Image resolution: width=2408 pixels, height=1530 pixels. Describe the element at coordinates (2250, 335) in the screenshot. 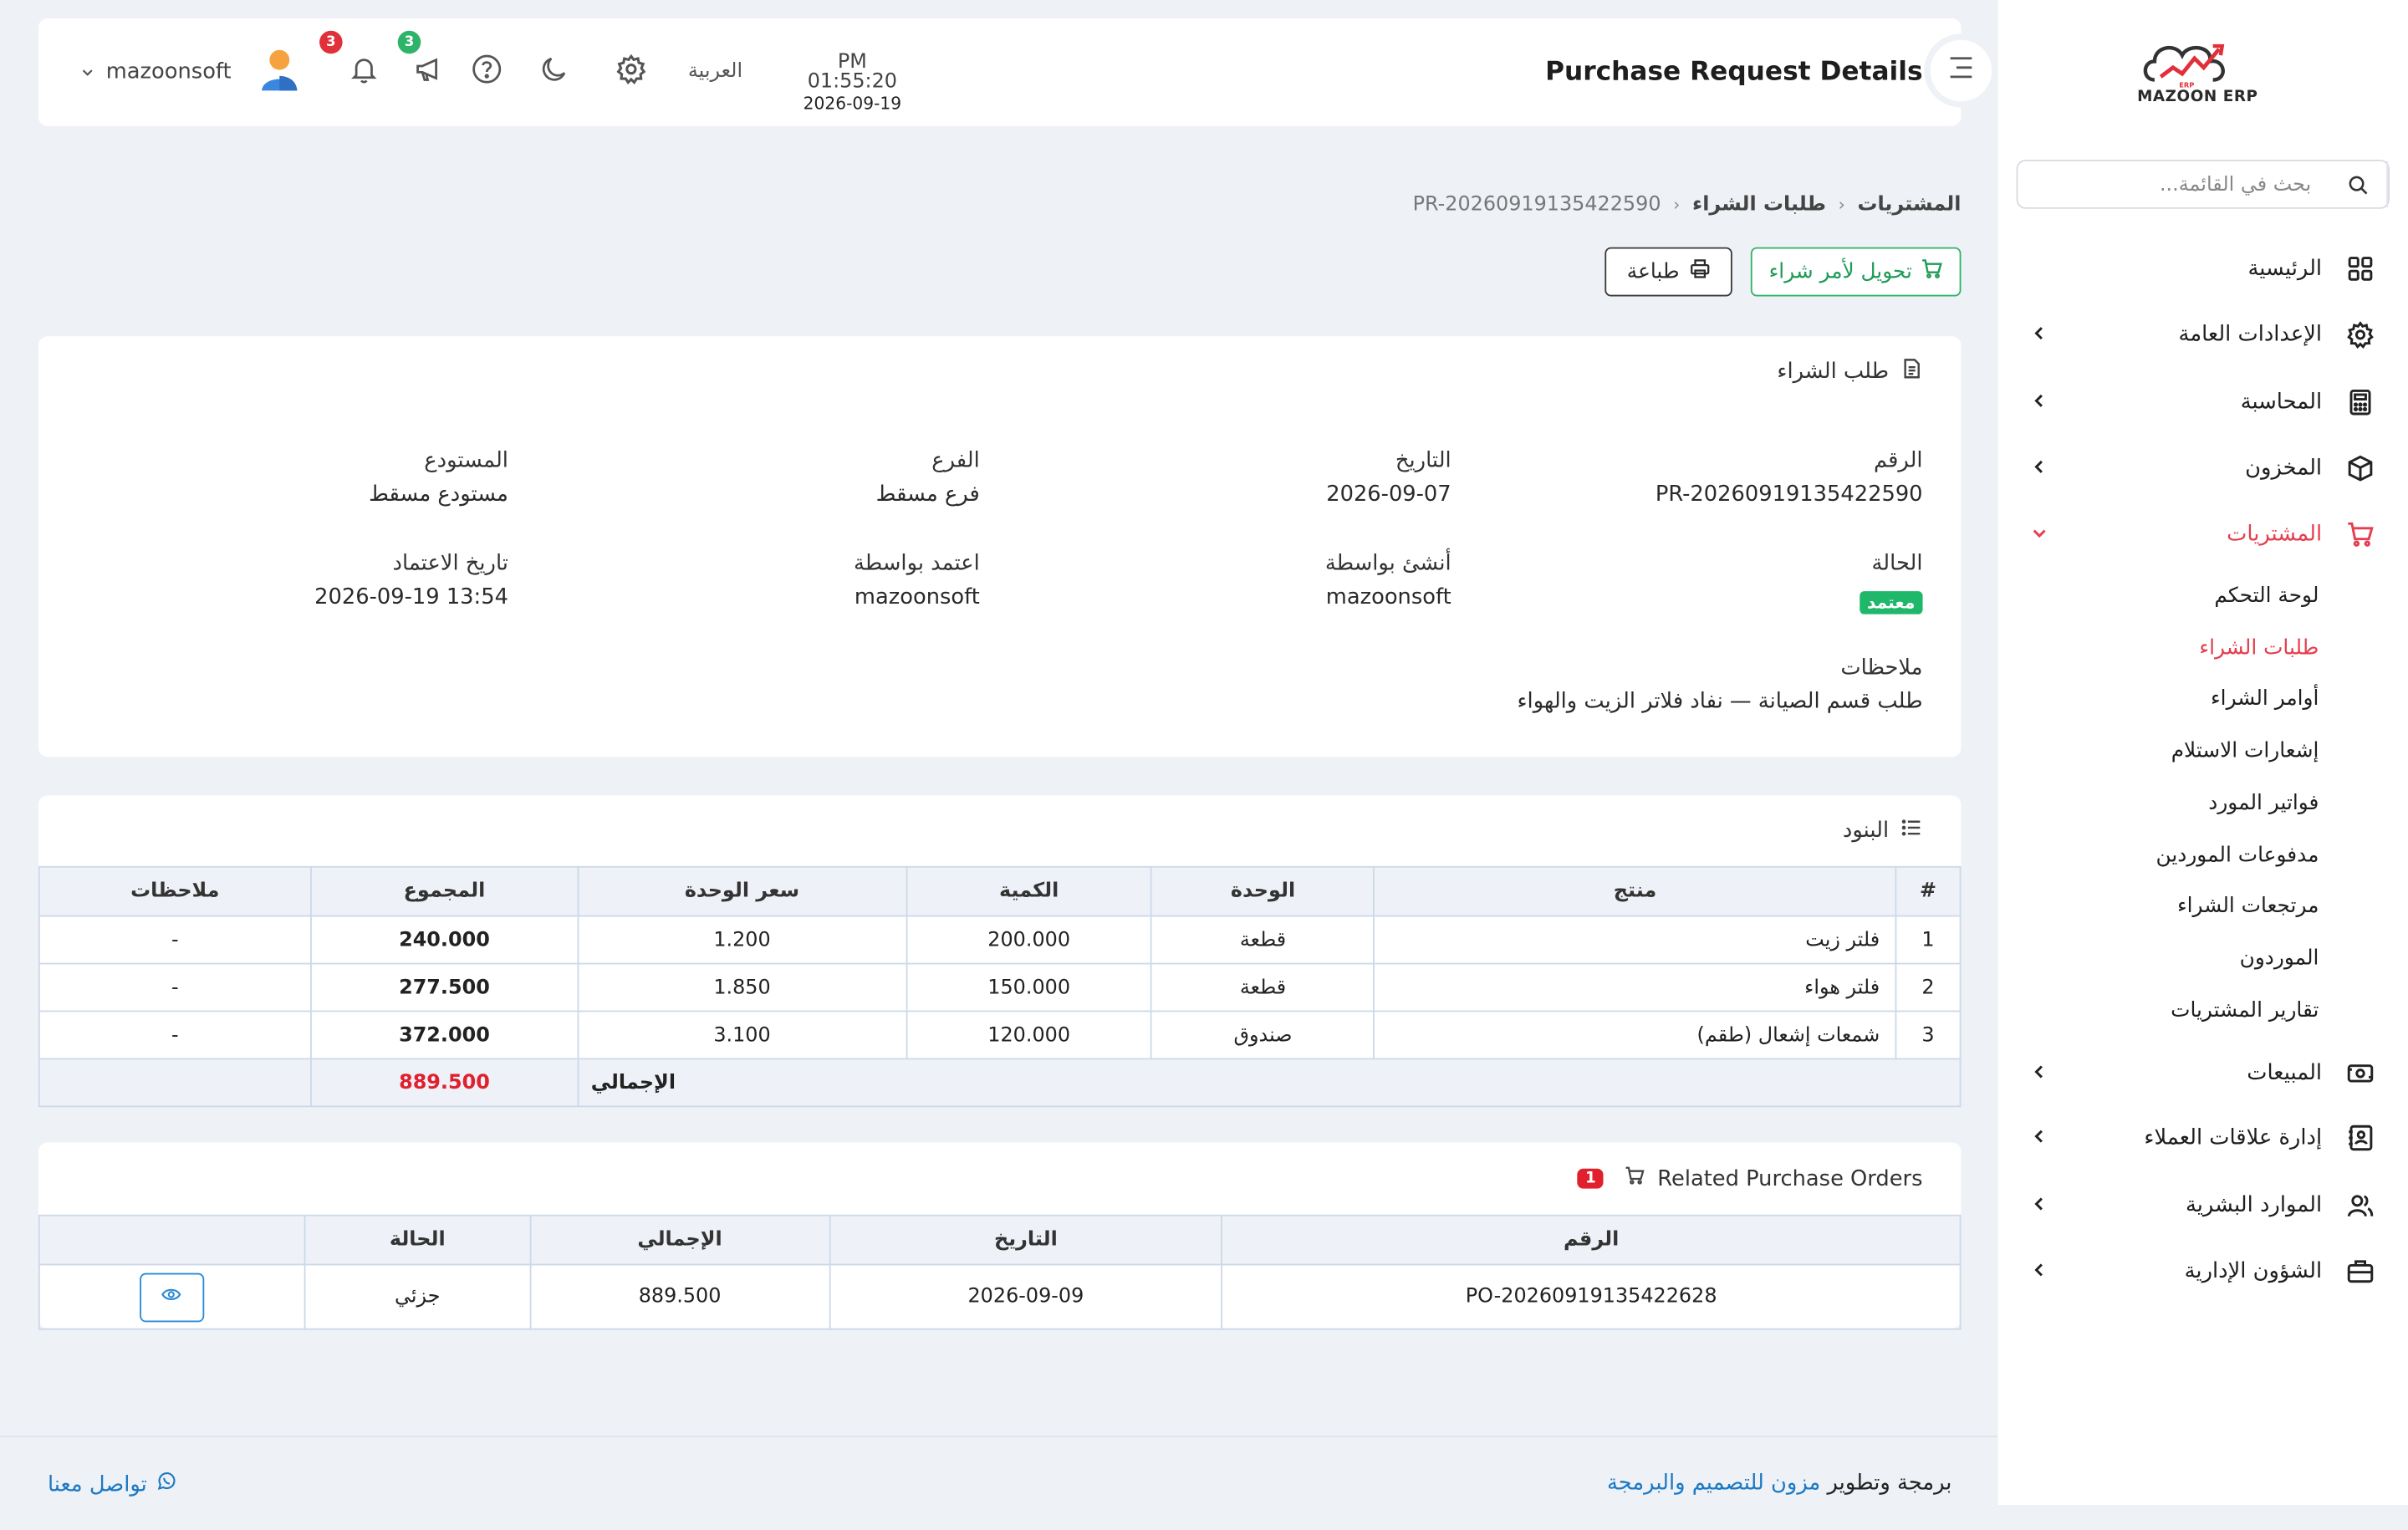

I see `sidebar-item-label: الإعدادات العامة` at that location.